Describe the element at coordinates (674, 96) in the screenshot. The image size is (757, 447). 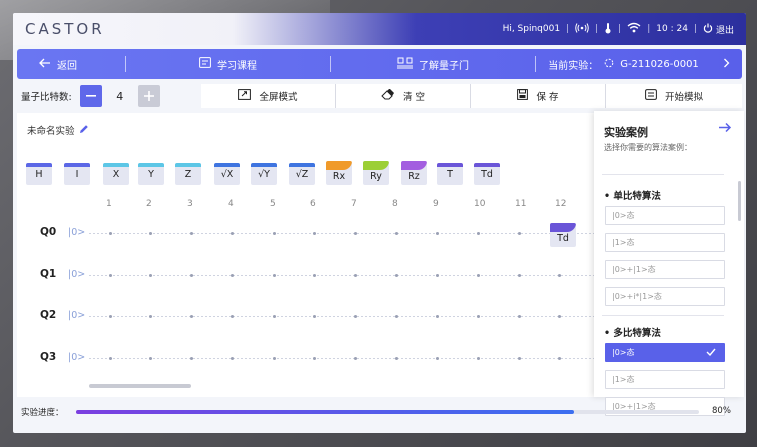
I see `start-simulation-button: 开始模拟` at that location.